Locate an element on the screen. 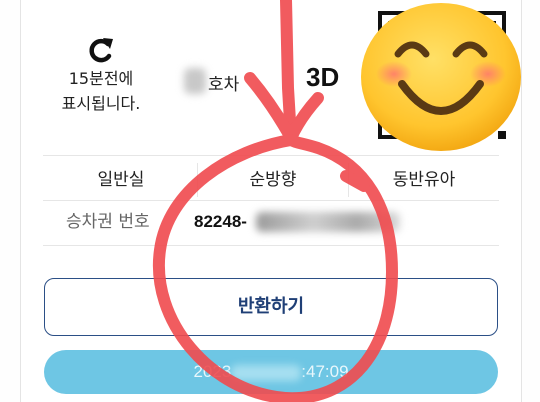 Image resolution: width=540 pixels, height=402 pixels. car-label: 호차 is located at coordinates (224, 85).